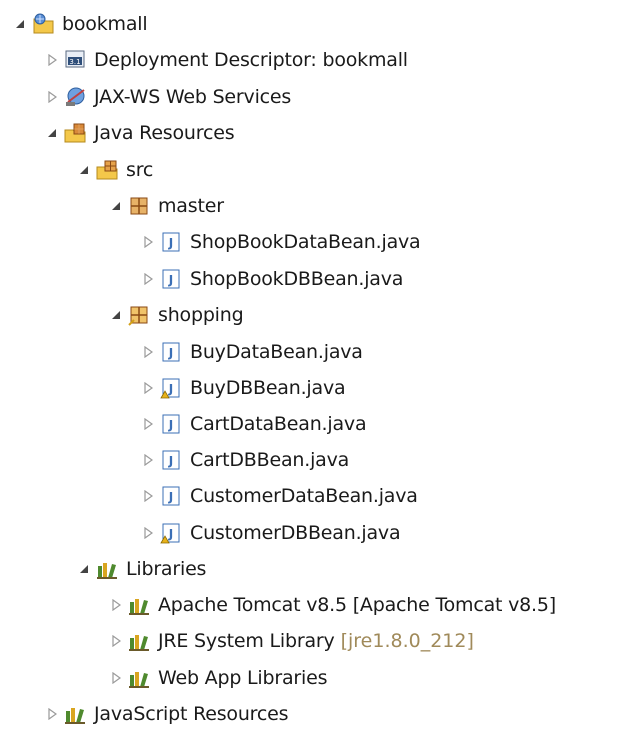 This screenshot has height=734, width=643. What do you see at coordinates (191, 206) in the screenshot?
I see `tree-node-label: master` at bounding box center [191, 206].